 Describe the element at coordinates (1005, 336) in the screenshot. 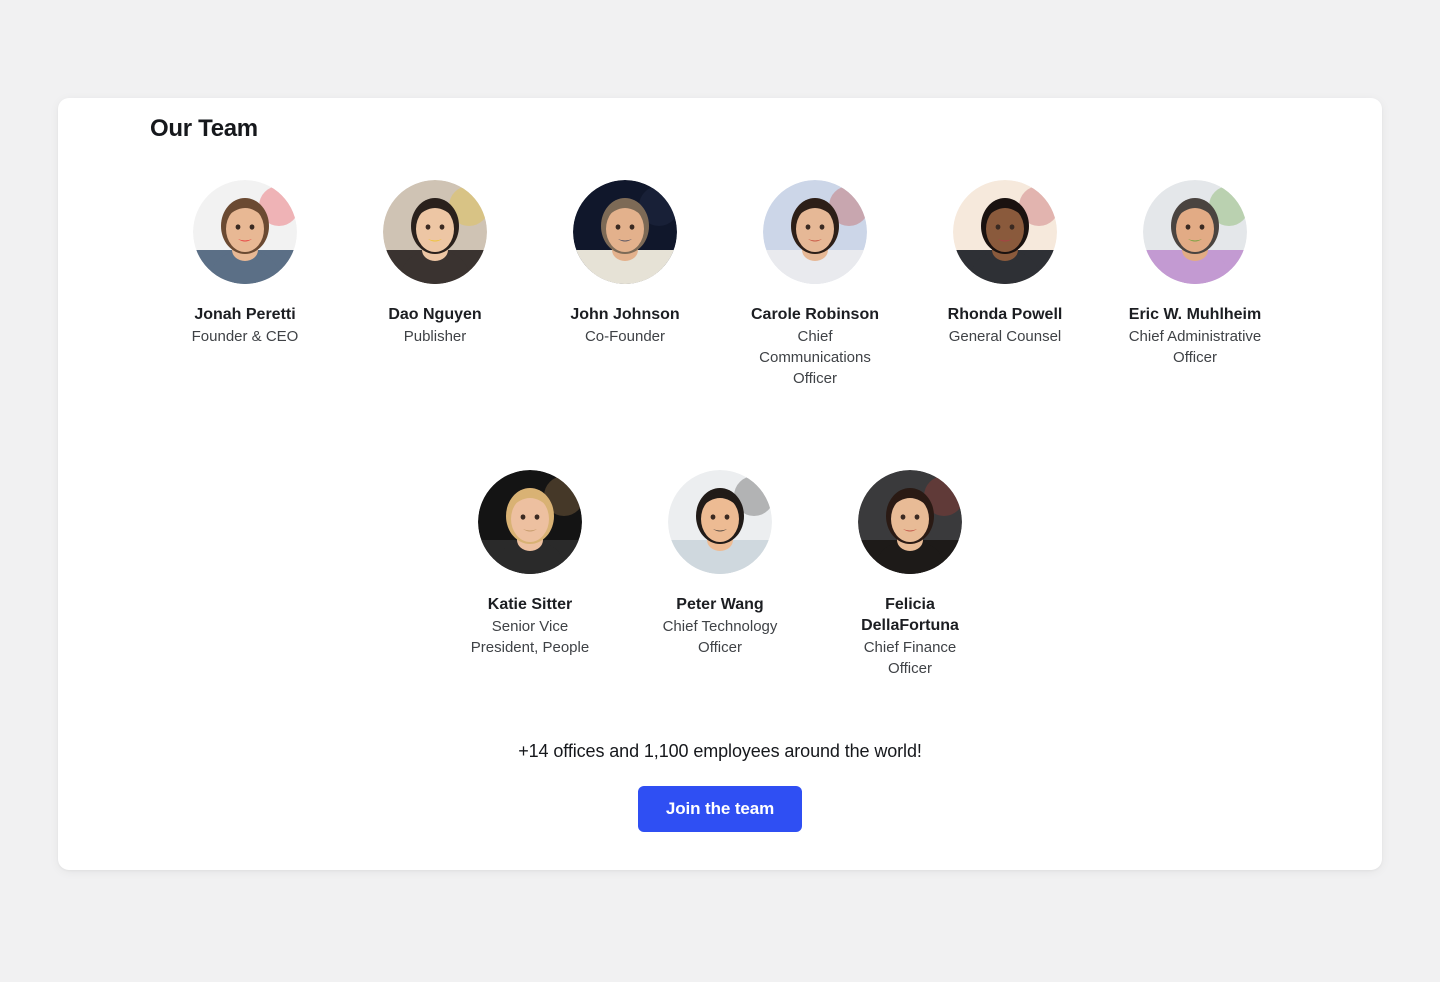

I see `team-member-role: General Counsel` at that location.